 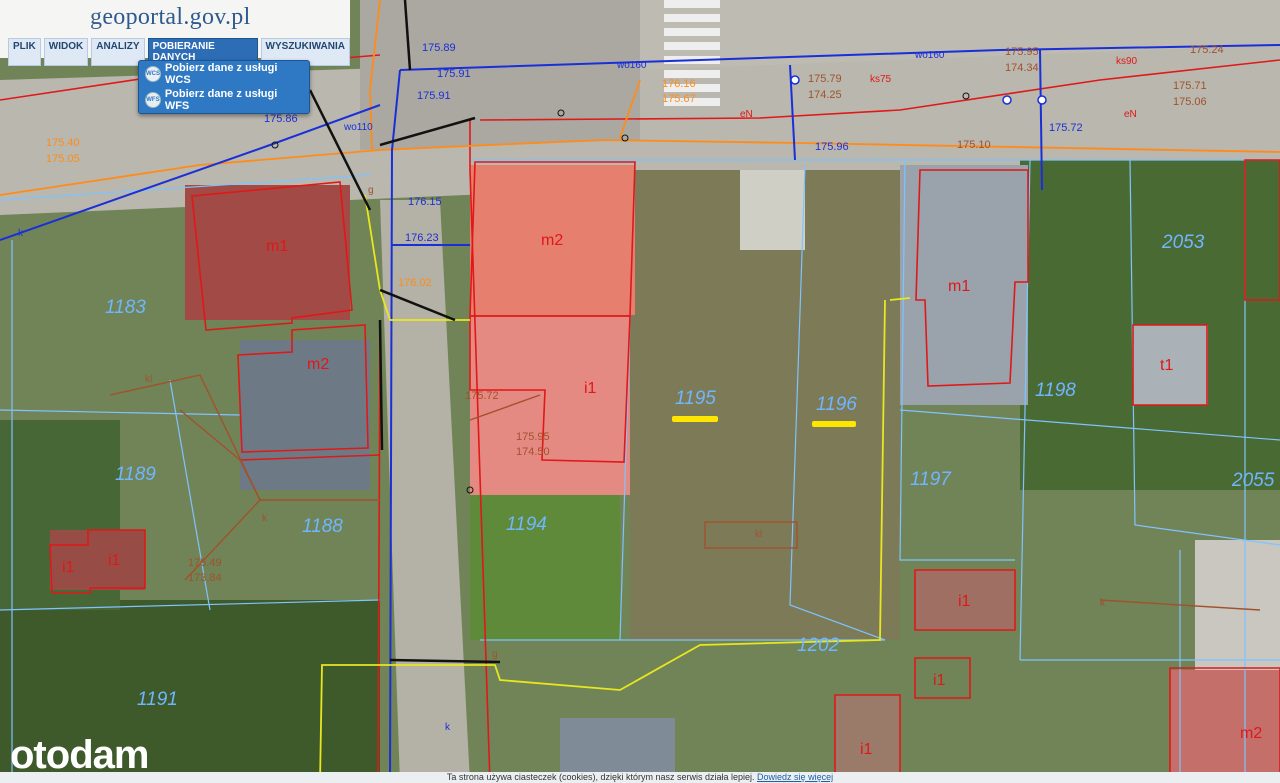 I want to click on parcel-label-1202: 1202, so click(x=818, y=645).